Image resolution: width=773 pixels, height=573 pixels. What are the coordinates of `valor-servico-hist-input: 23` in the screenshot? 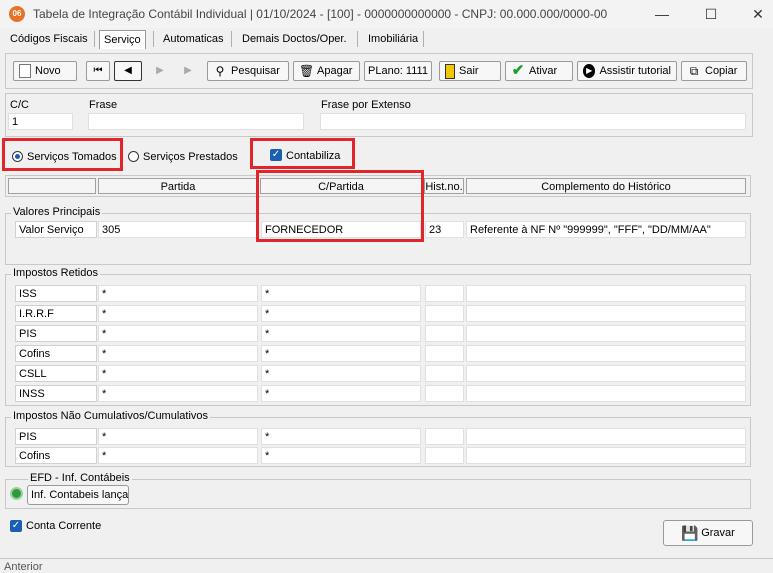 It's located at (444, 229).